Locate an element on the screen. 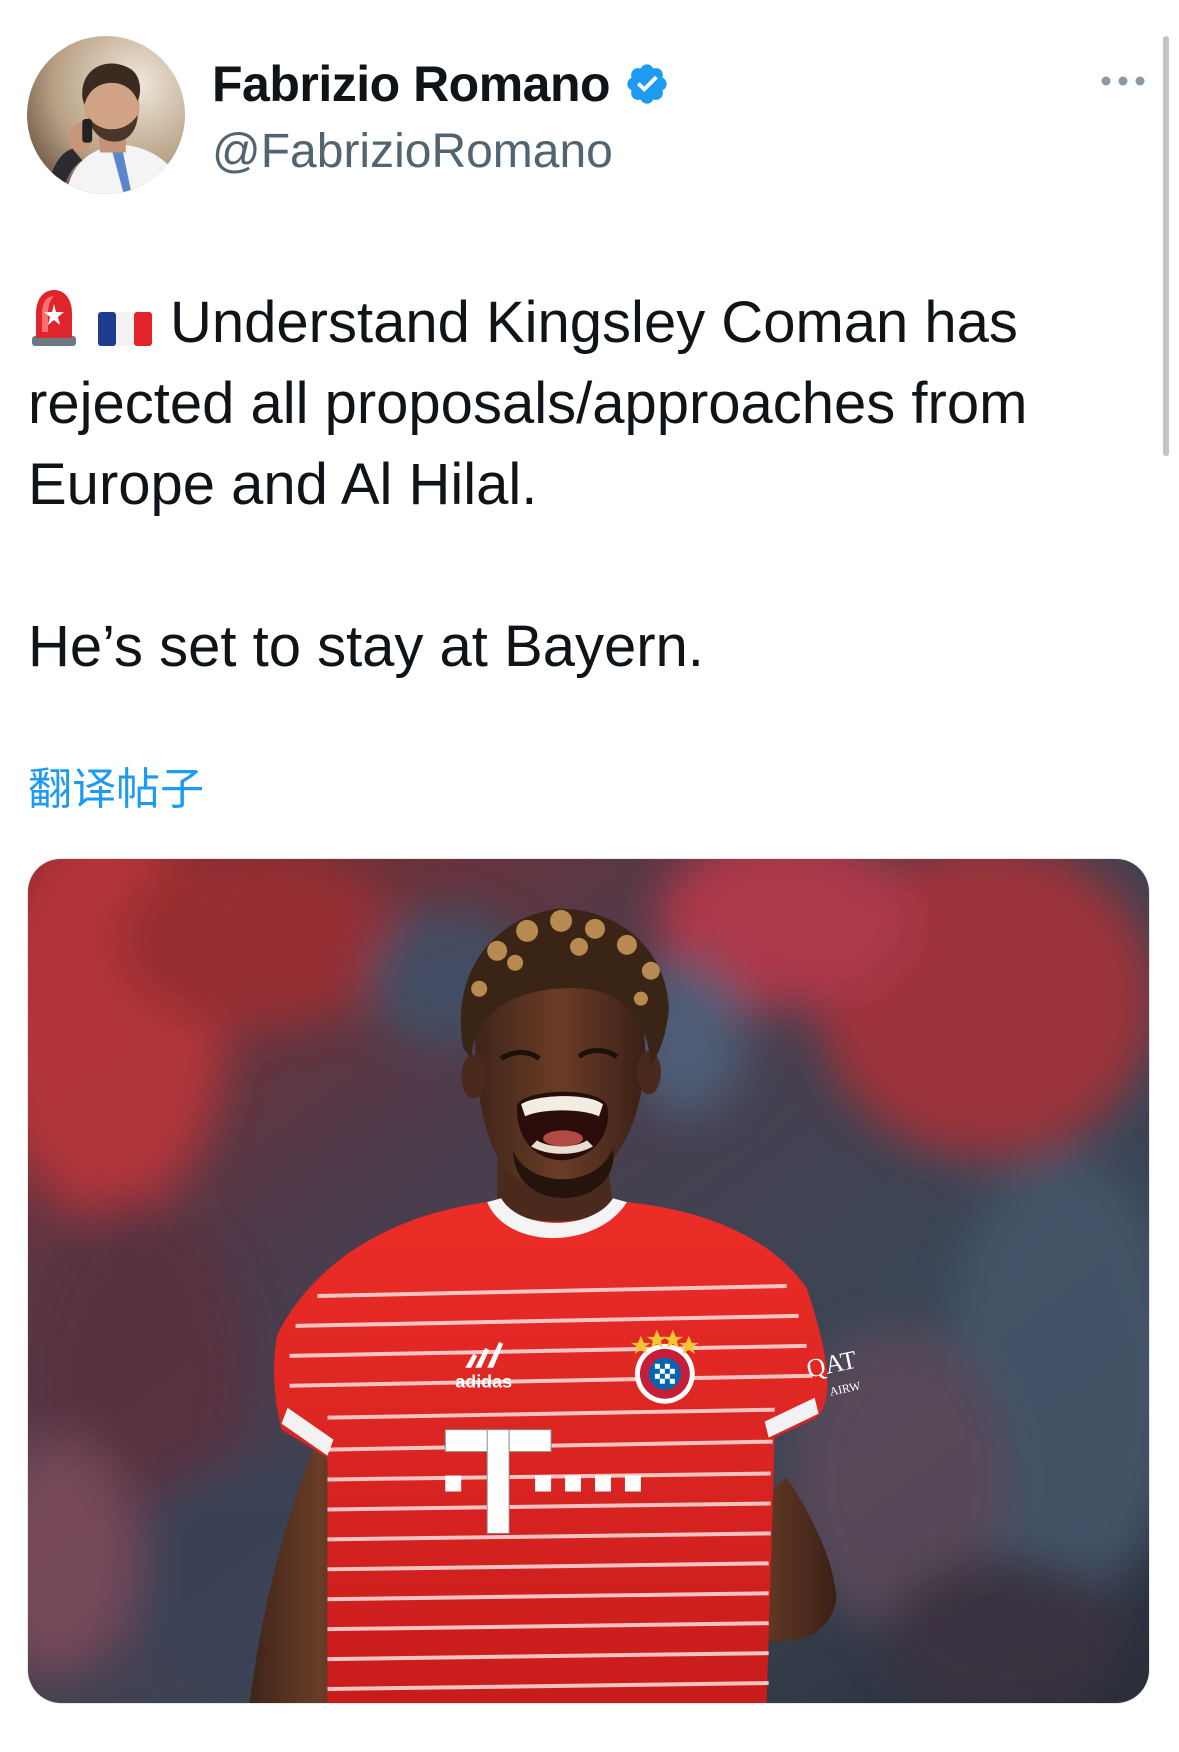 The height and width of the screenshot is (1752, 1179). author-display-name-text: Fabrizio Romano is located at coordinates (411, 84).